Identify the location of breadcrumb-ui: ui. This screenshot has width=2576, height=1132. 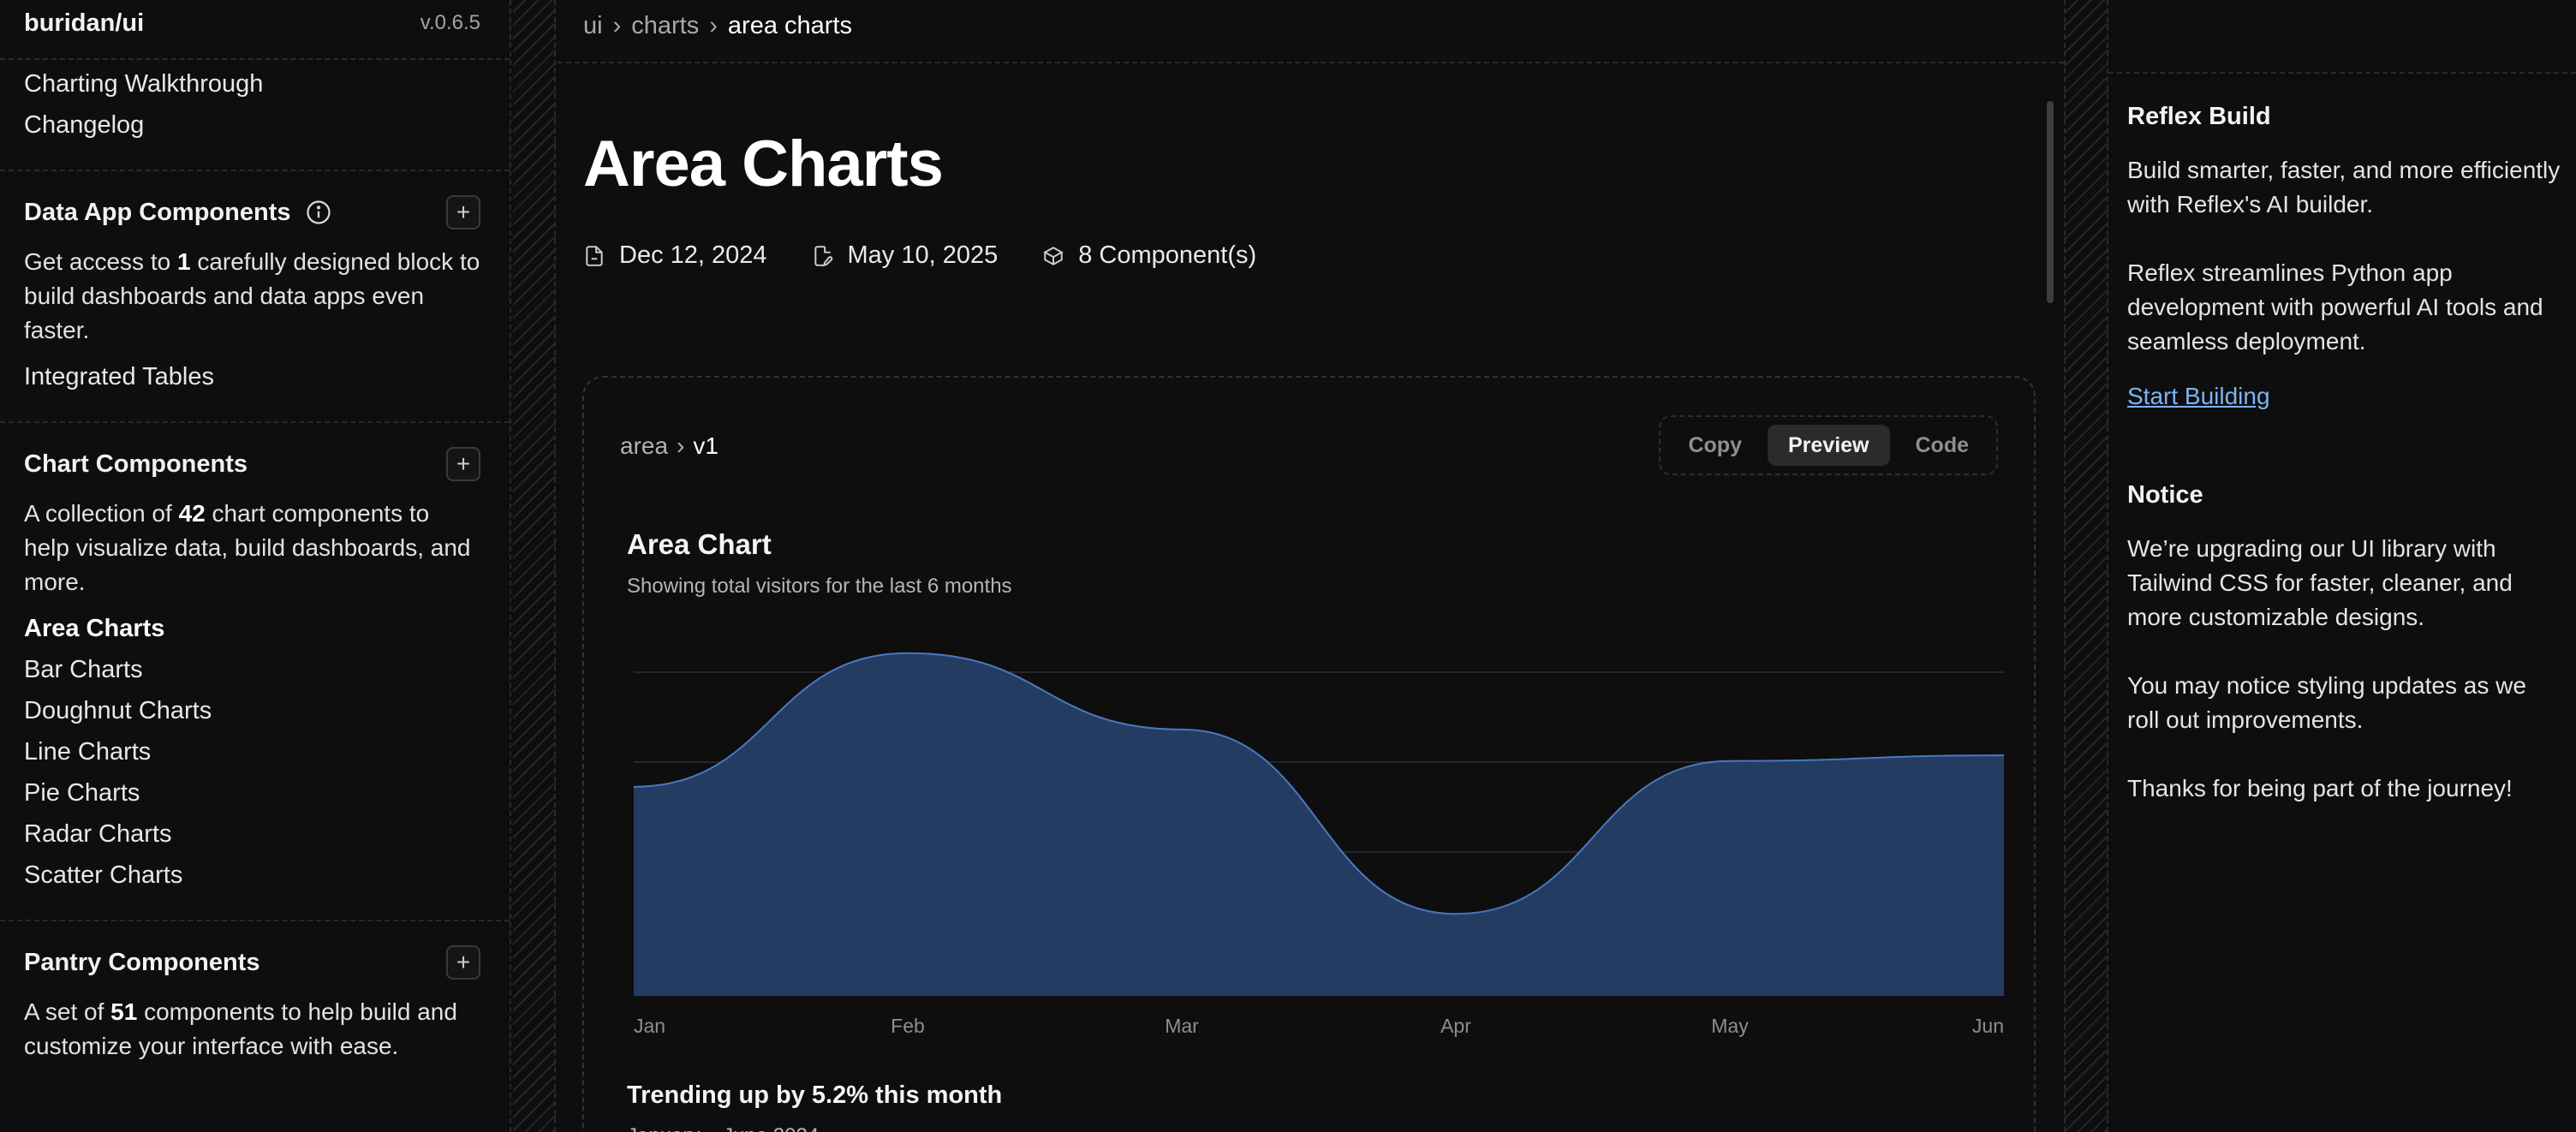
(593, 26).